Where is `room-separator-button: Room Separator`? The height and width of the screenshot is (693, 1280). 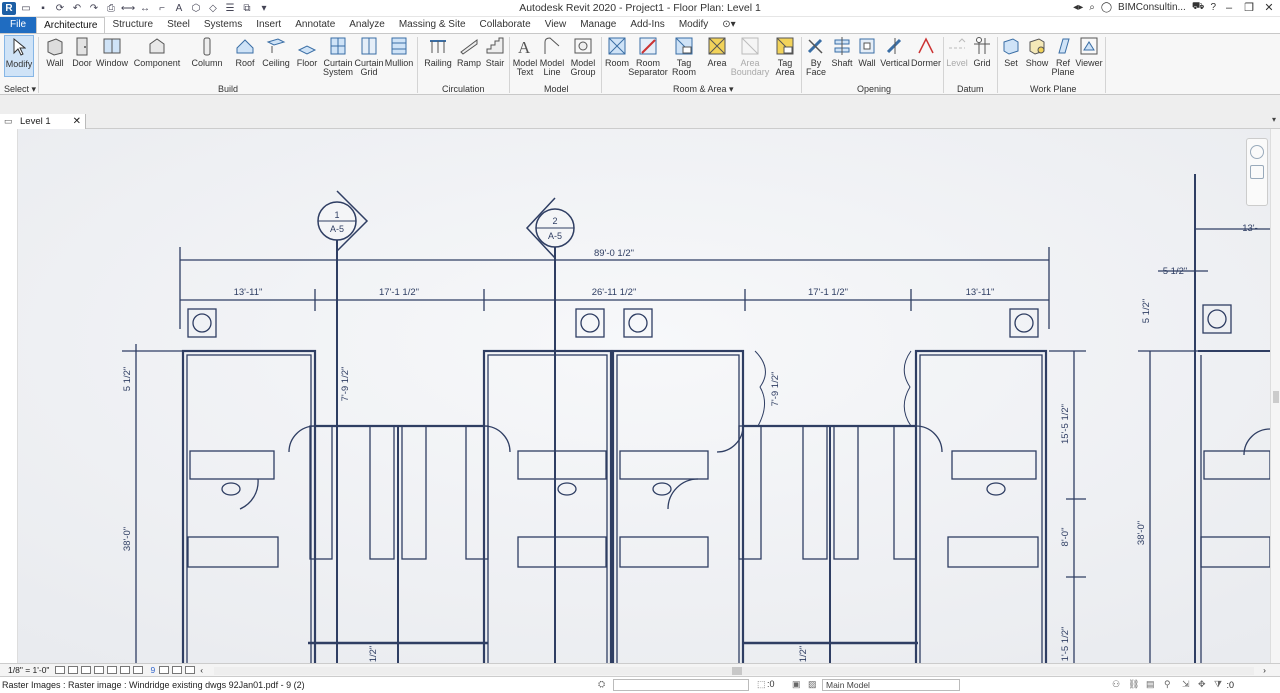 room-separator-button: Room Separator is located at coordinates (648, 56).